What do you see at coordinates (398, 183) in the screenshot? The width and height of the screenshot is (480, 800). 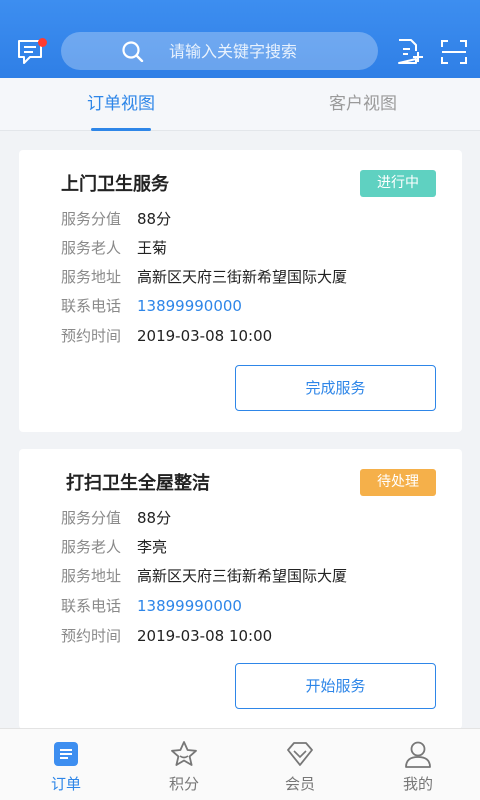 I see `status-badge: 进行中` at bounding box center [398, 183].